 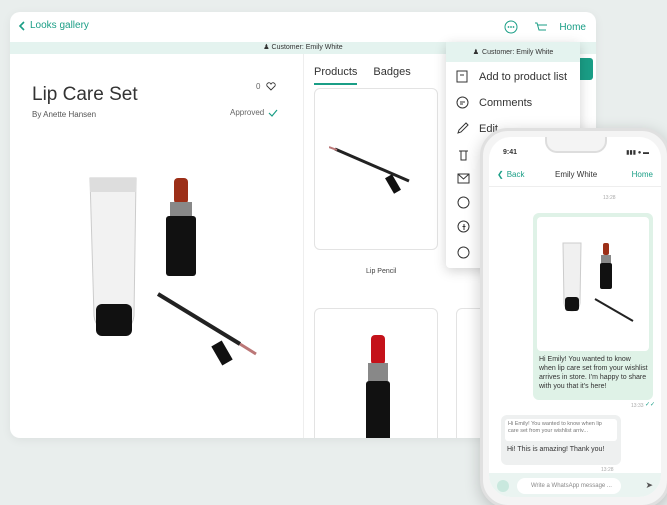 What do you see at coordinates (362, 75) in the screenshot?
I see `tab-bar: Products Badges` at bounding box center [362, 75].